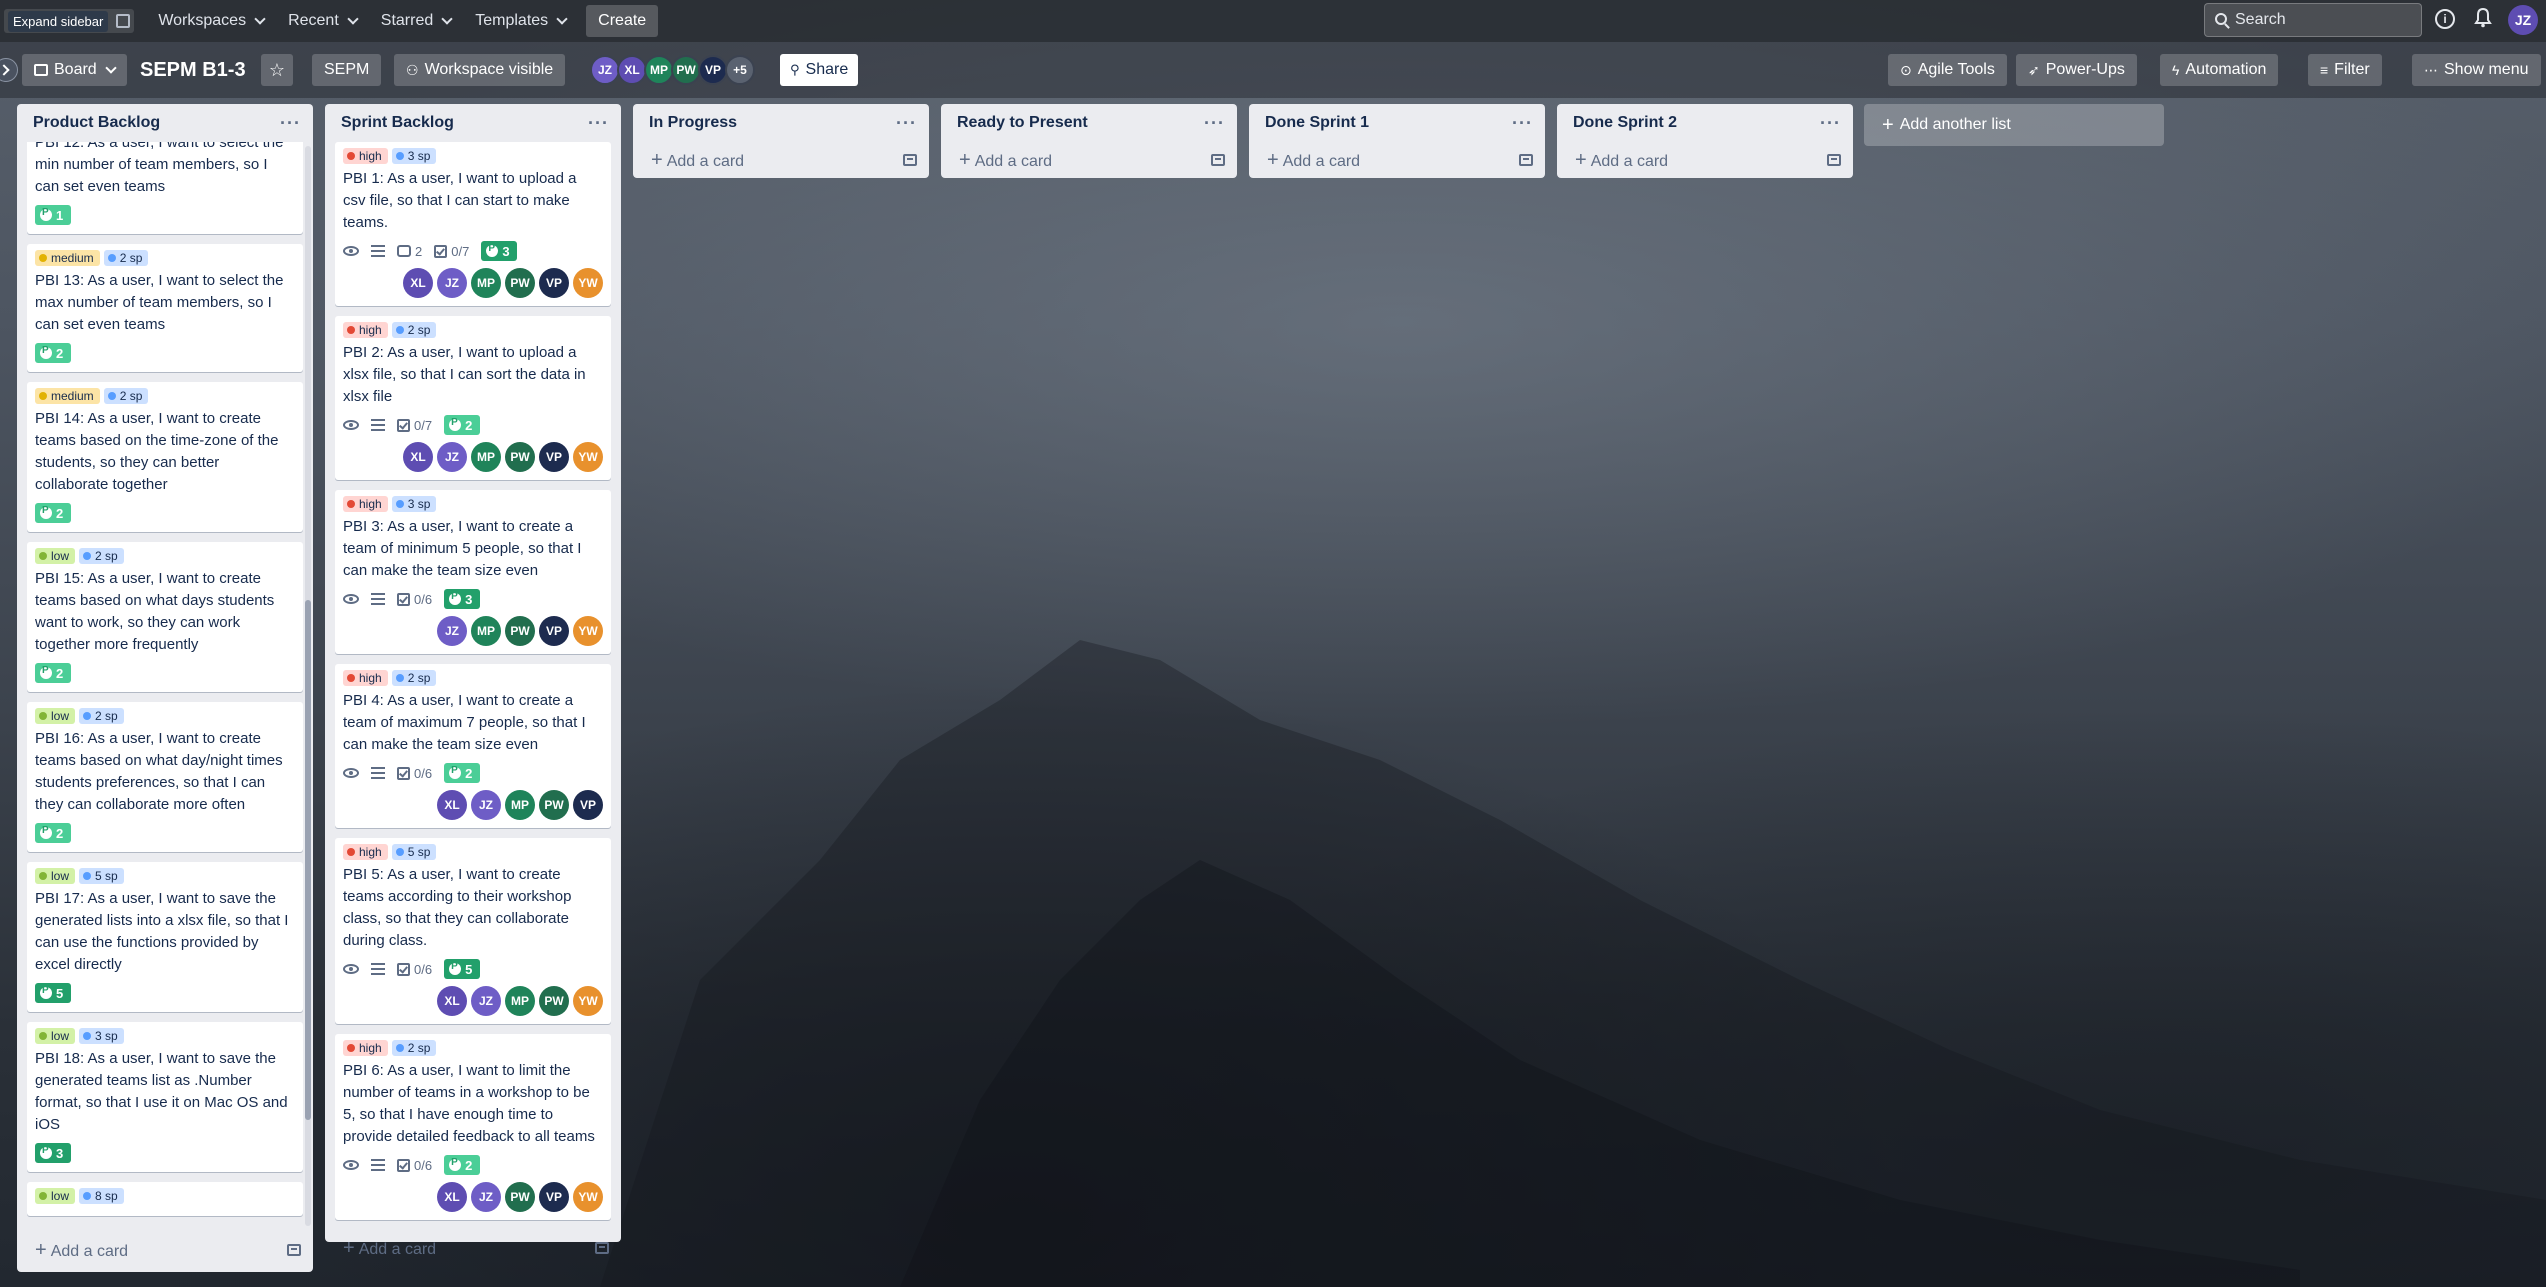 This screenshot has height=1287, width=2546. What do you see at coordinates (2076, 70) in the screenshot?
I see `power-ups-button: ➶ Power-Ups` at bounding box center [2076, 70].